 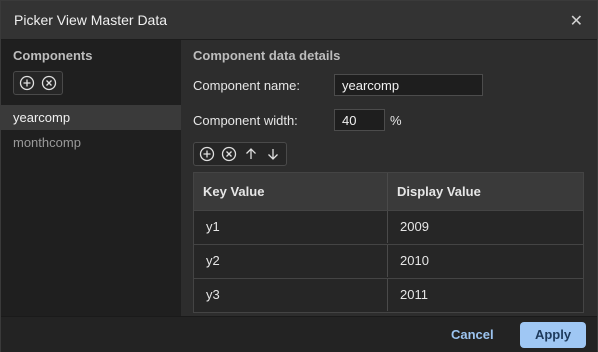 What do you see at coordinates (91, 117) in the screenshot?
I see `list-item: yearcomp` at bounding box center [91, 117].